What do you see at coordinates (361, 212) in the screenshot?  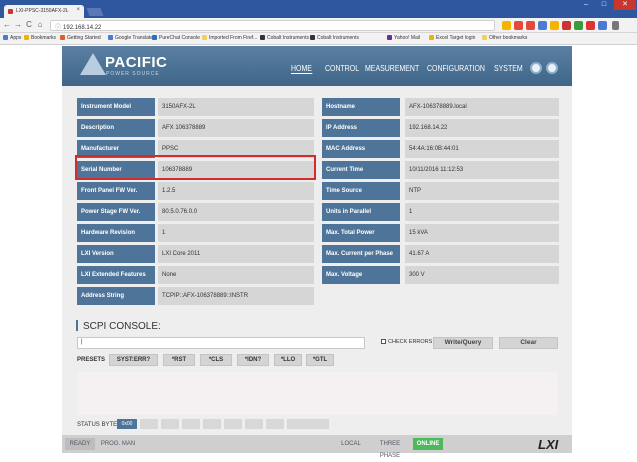 I see `info-label: Units in Parallel` at bounding box center [361, 212].